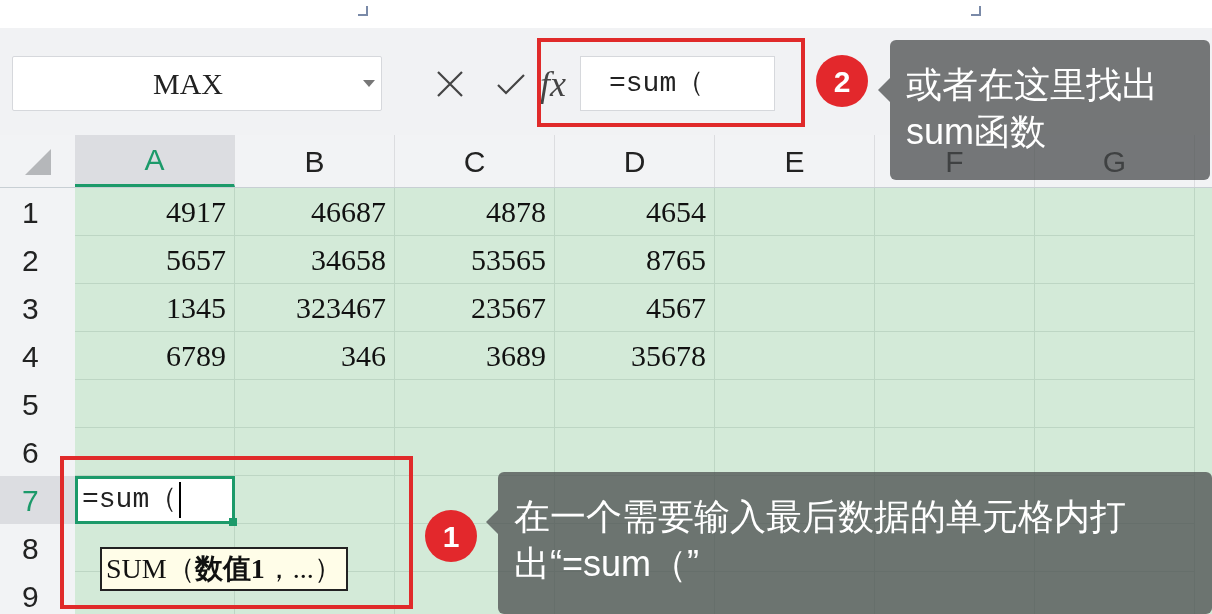 This screenshot has width=1212, height=614. What do you see at coordinates (450, 83) in the screenshot?
I see `close-icon` at bounding box center [450, 83].